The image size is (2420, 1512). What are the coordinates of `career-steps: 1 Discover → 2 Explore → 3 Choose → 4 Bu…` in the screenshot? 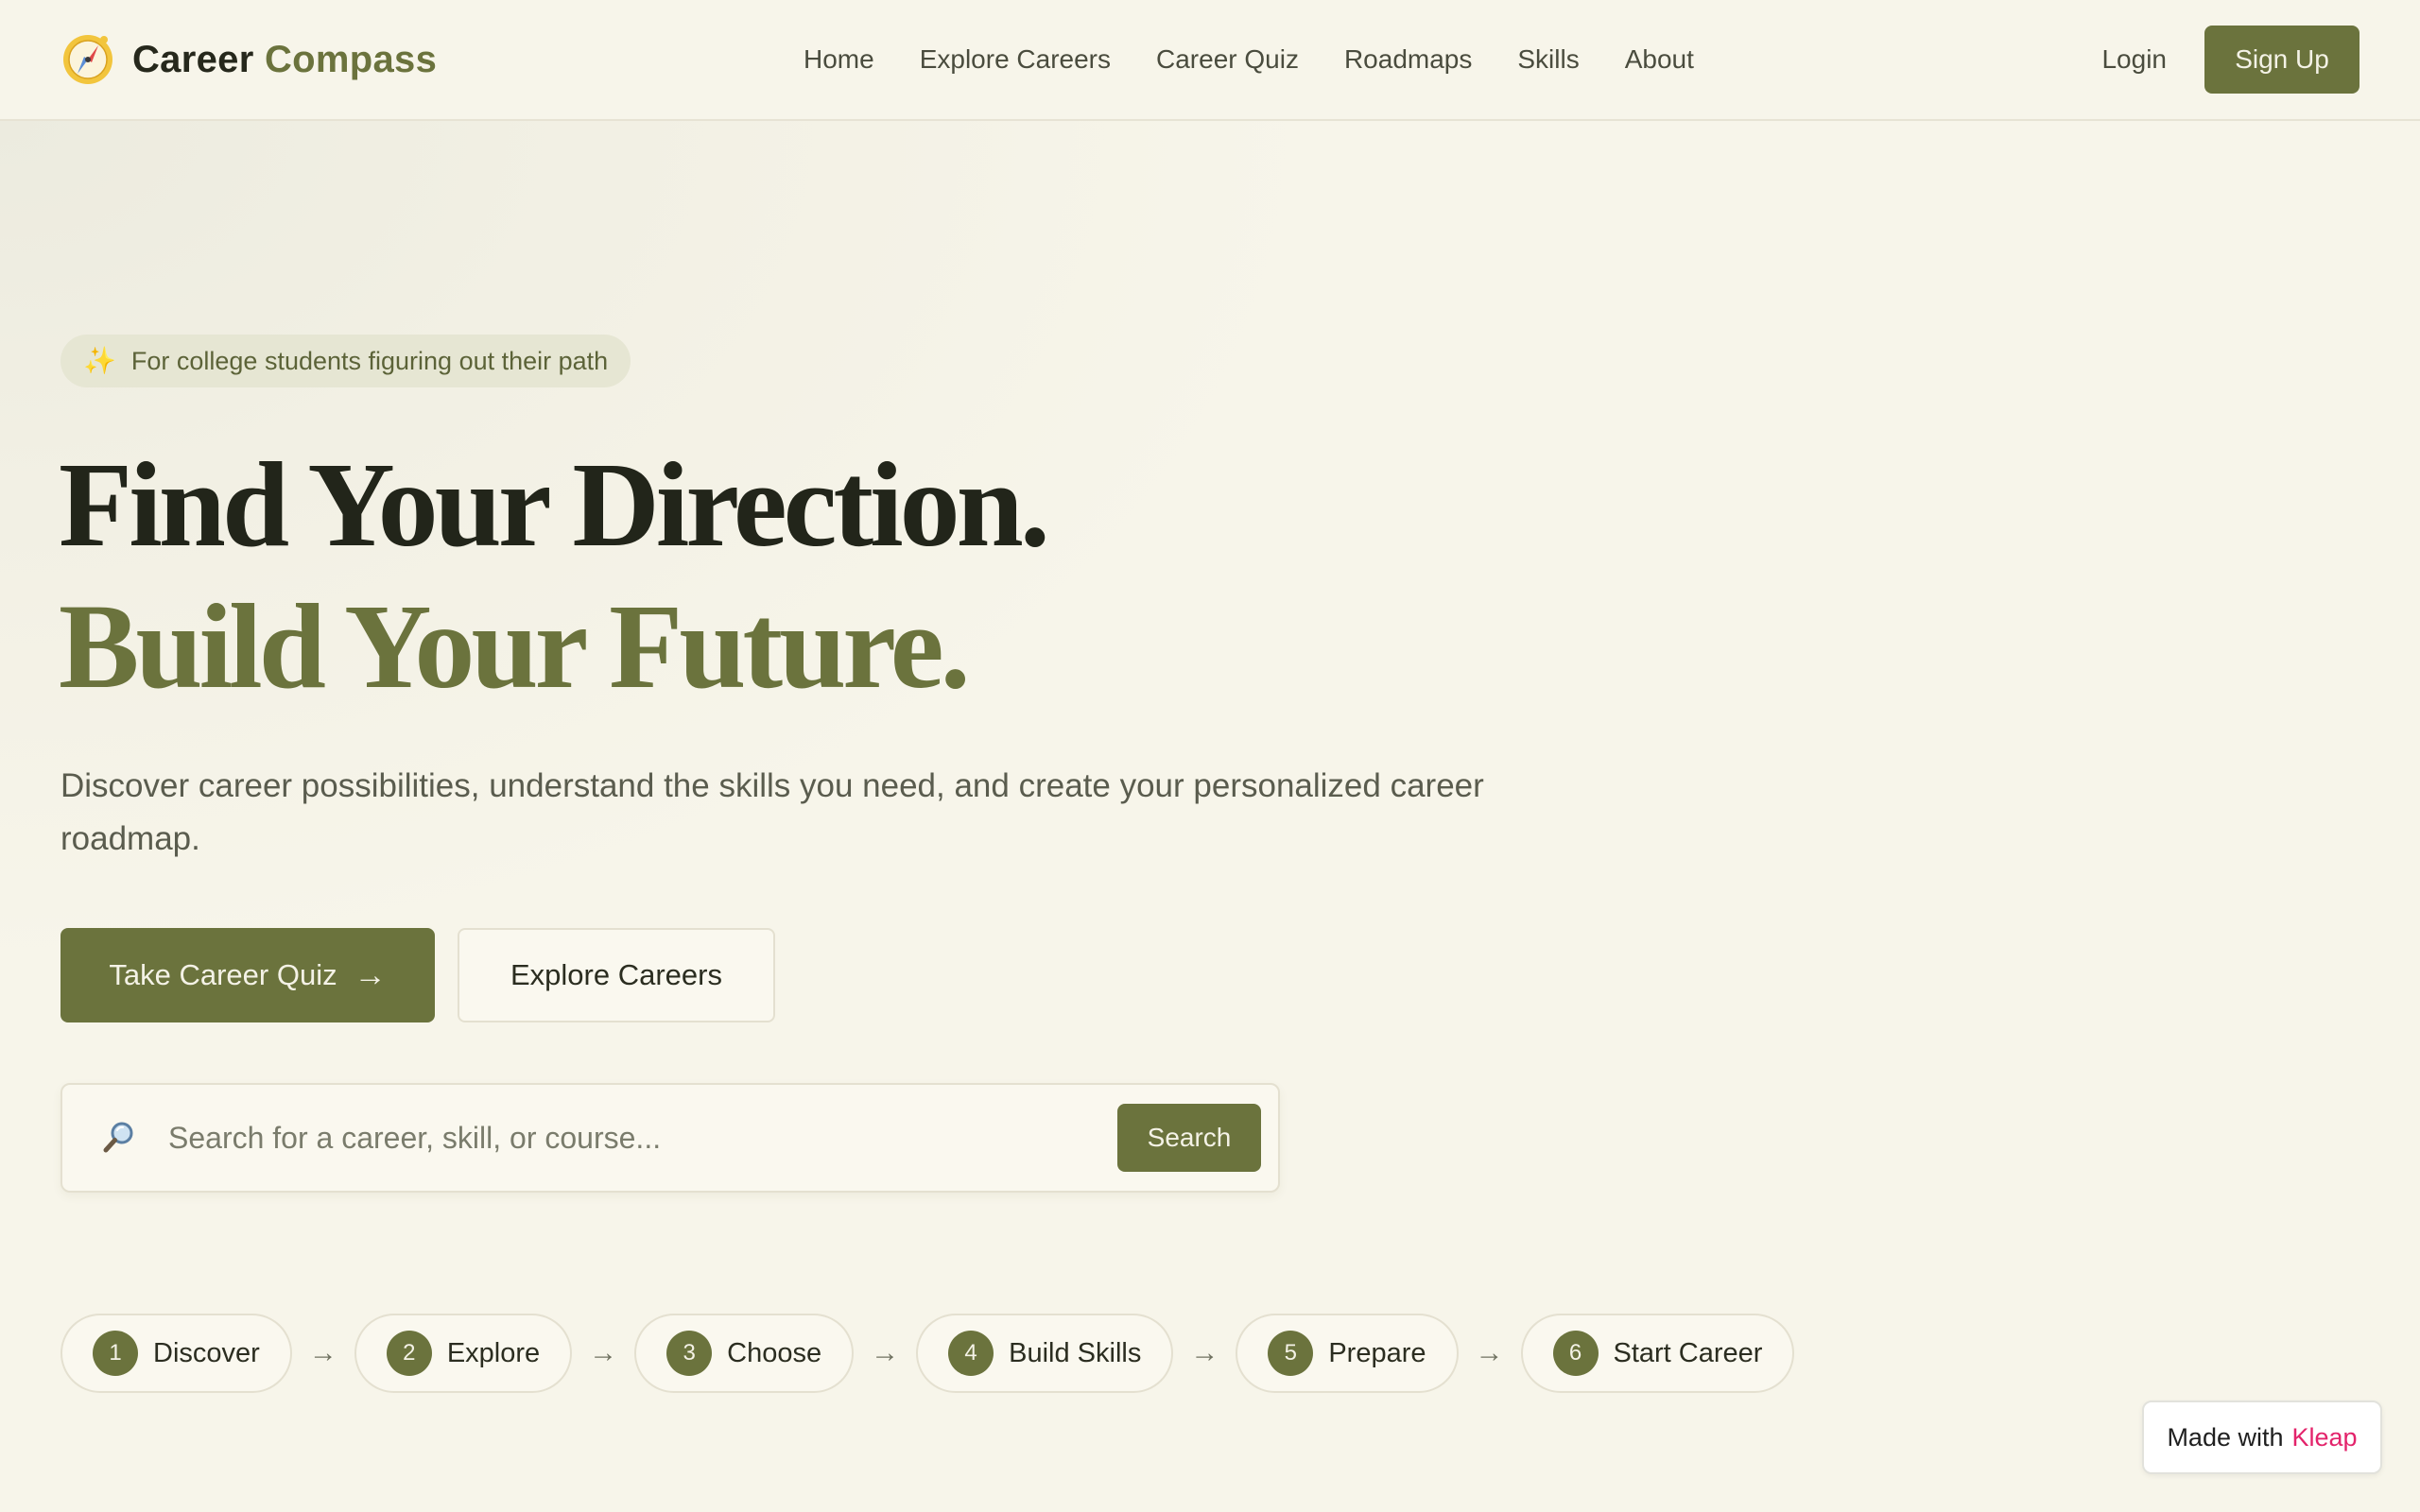 It's located at (927, 1353).